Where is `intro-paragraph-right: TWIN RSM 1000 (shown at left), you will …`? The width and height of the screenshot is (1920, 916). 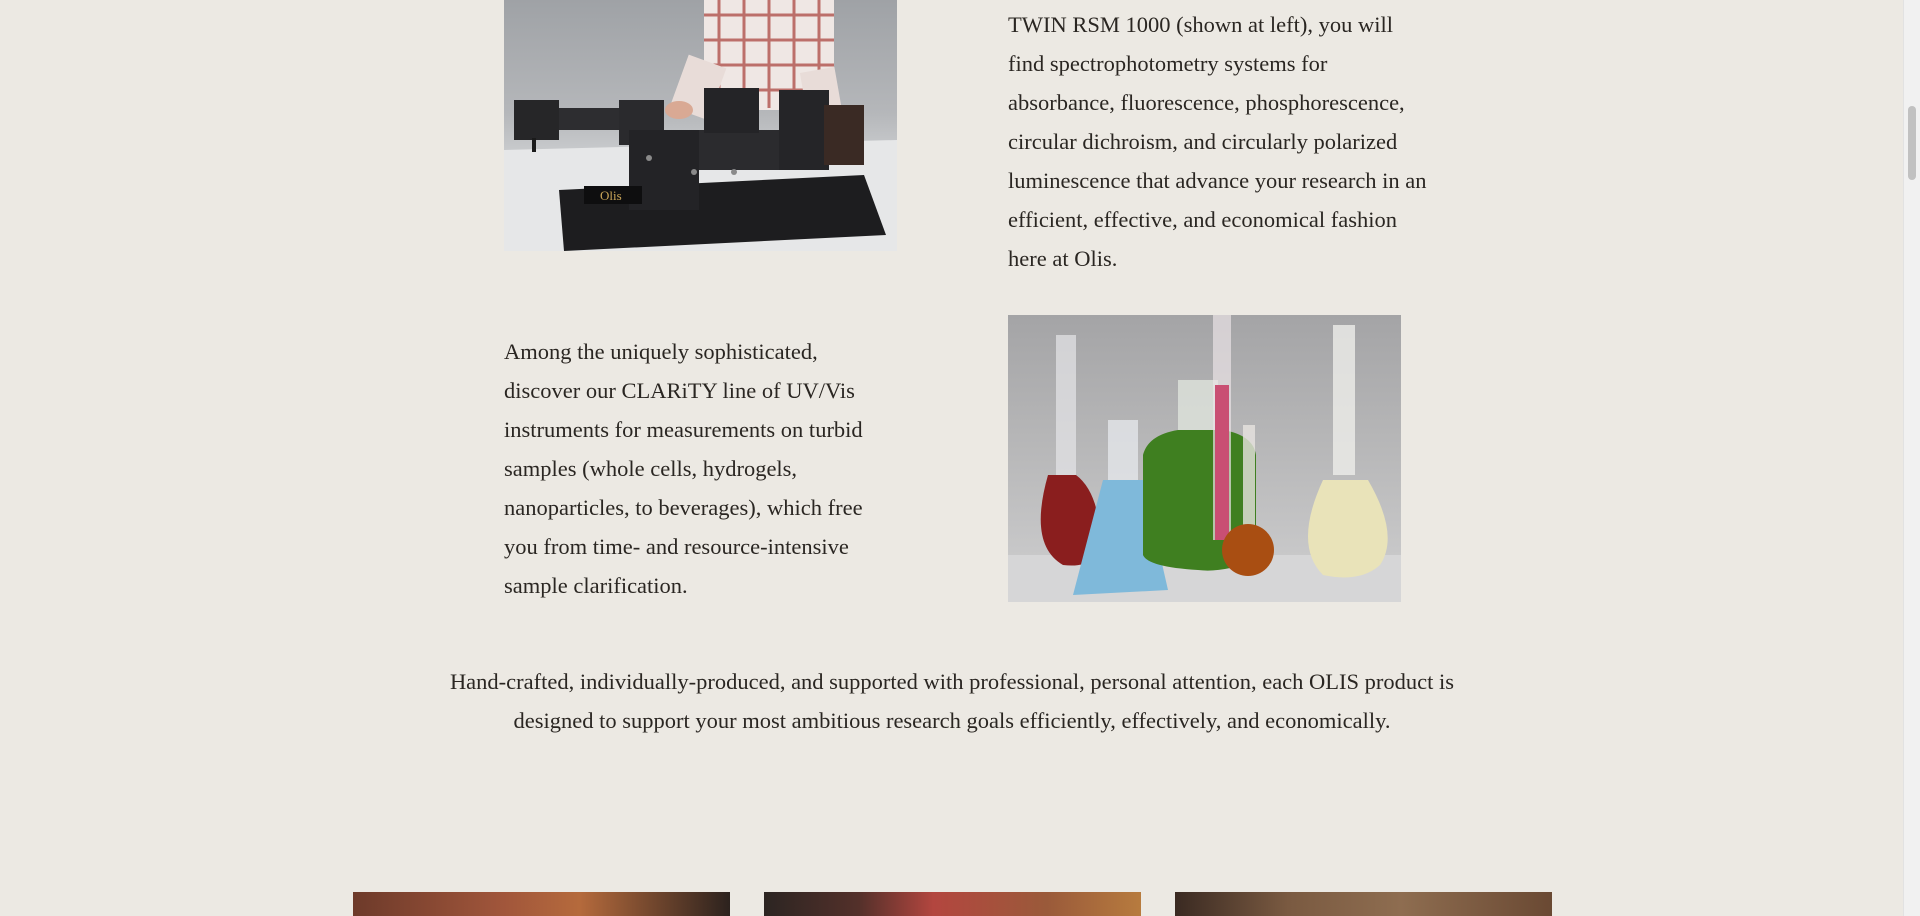 intro-paragraph-right: TWIN RSM 1000 (shown at left), you will … is located at coordinates (1218, 141).